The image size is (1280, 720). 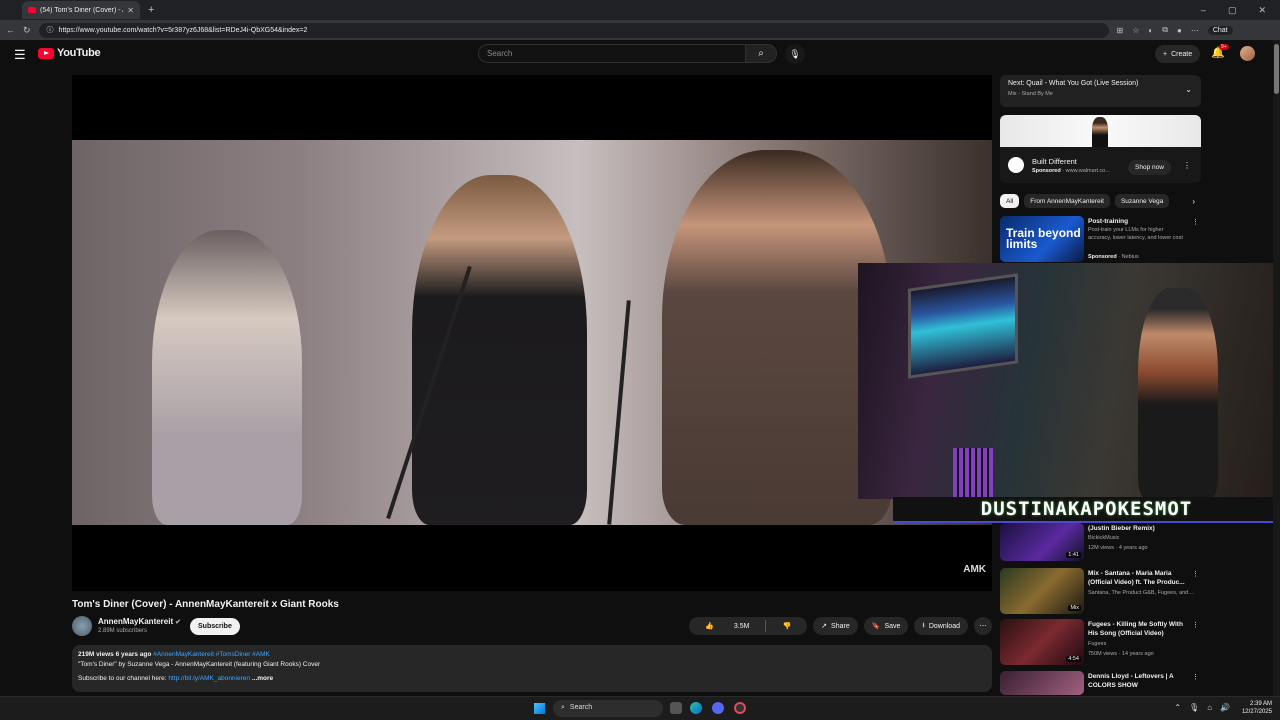 What do you see at coordinates (1046, 171) in the screenshot?
I see `sponsored-label: Sponsored` at bounding box center [1046, 171].